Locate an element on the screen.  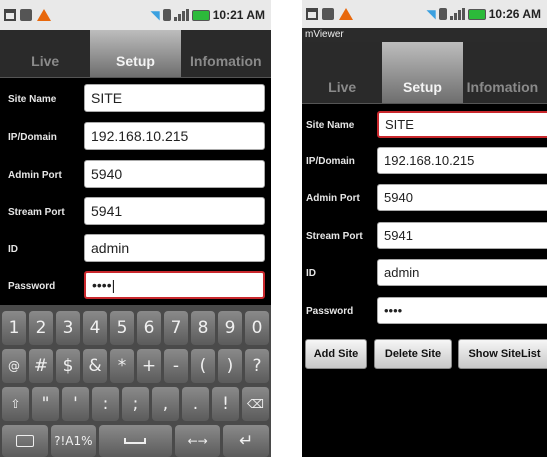
delete-site-button: Delete Site is located at coordinates (413, 354).